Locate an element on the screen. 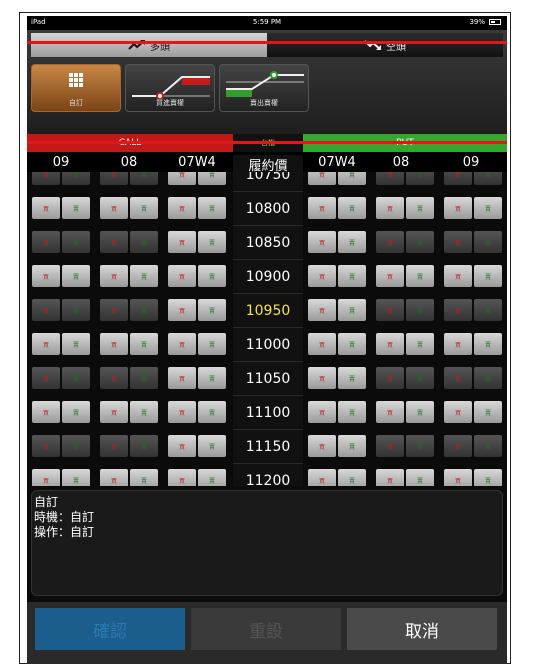 The width and height of the screenshot is (554, 670). cancel-button: 取消 is located at coordinates (422, 629).